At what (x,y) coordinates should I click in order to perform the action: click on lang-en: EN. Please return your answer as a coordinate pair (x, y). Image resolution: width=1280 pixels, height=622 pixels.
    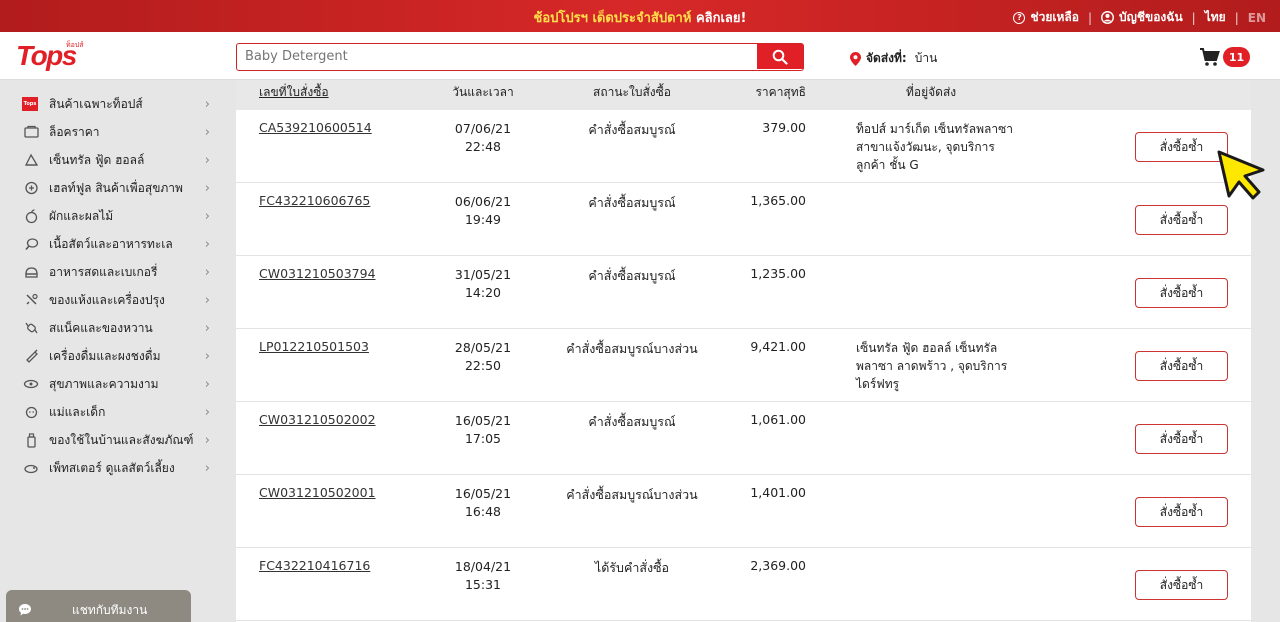
    Looking at the image, I should click on (1257, 18).